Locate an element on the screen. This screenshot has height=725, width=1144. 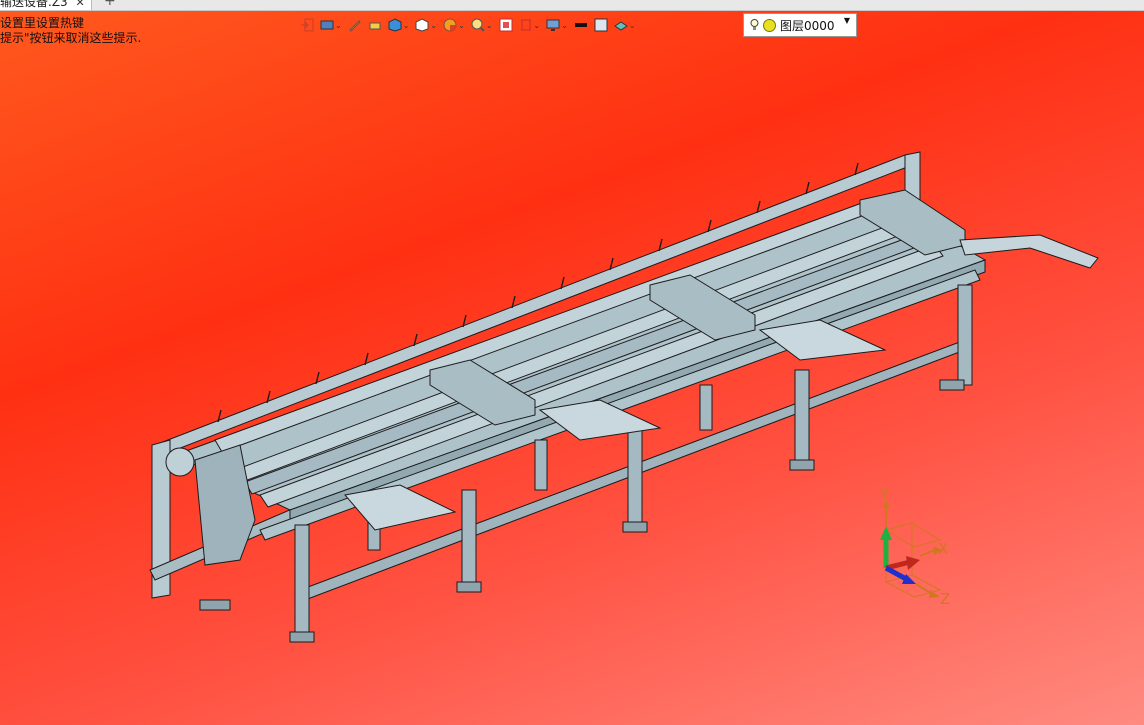
face-color-icon is located at coordinates (601, 25).